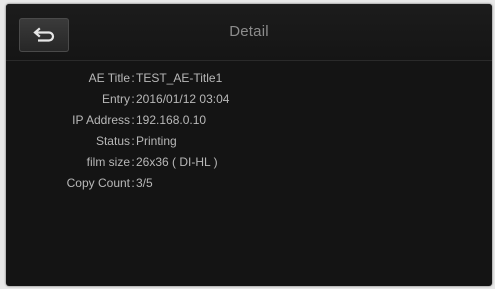 This screenshot has width=495, height=289. Describe the element at coordinates (101, 120) in the screenshot. I see `ip-address-label: IP Address` at that location.